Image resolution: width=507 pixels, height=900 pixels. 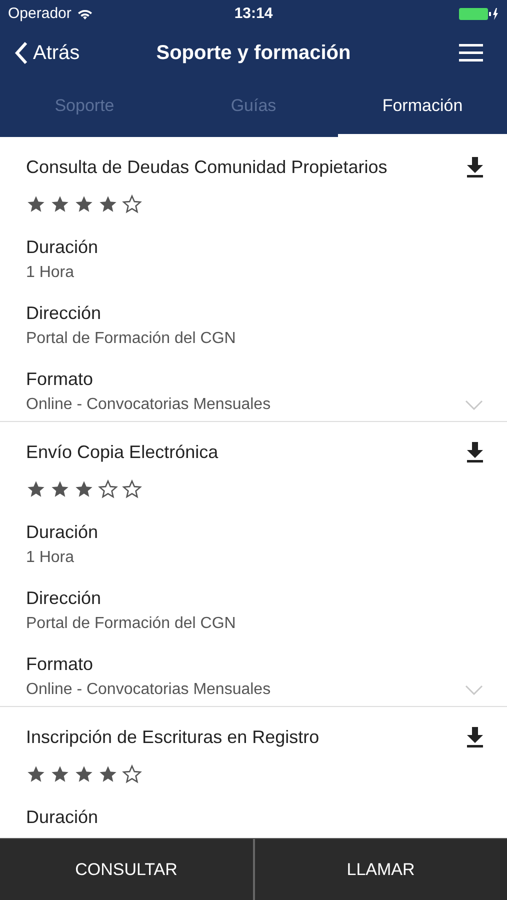 What do you see at coordinates (74, 53) in the screenshot?
I see `back-button: Atrás` at bounding box center [74, 53].